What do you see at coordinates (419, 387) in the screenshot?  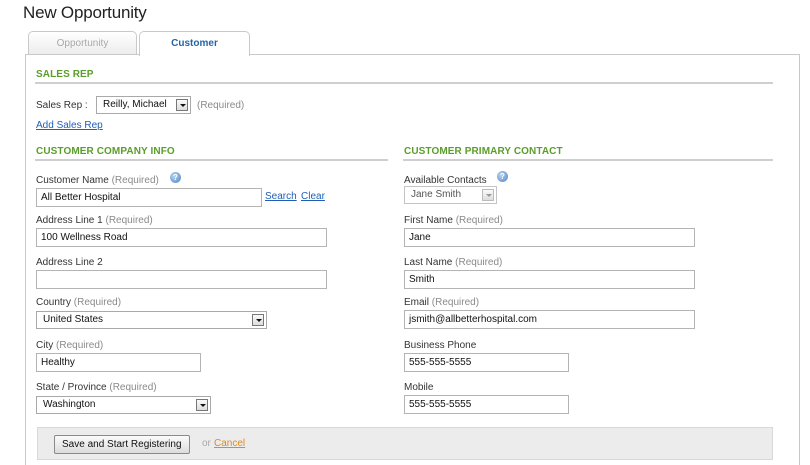 I see `mobile-label: Mobile` at bounding box center [419, 387].